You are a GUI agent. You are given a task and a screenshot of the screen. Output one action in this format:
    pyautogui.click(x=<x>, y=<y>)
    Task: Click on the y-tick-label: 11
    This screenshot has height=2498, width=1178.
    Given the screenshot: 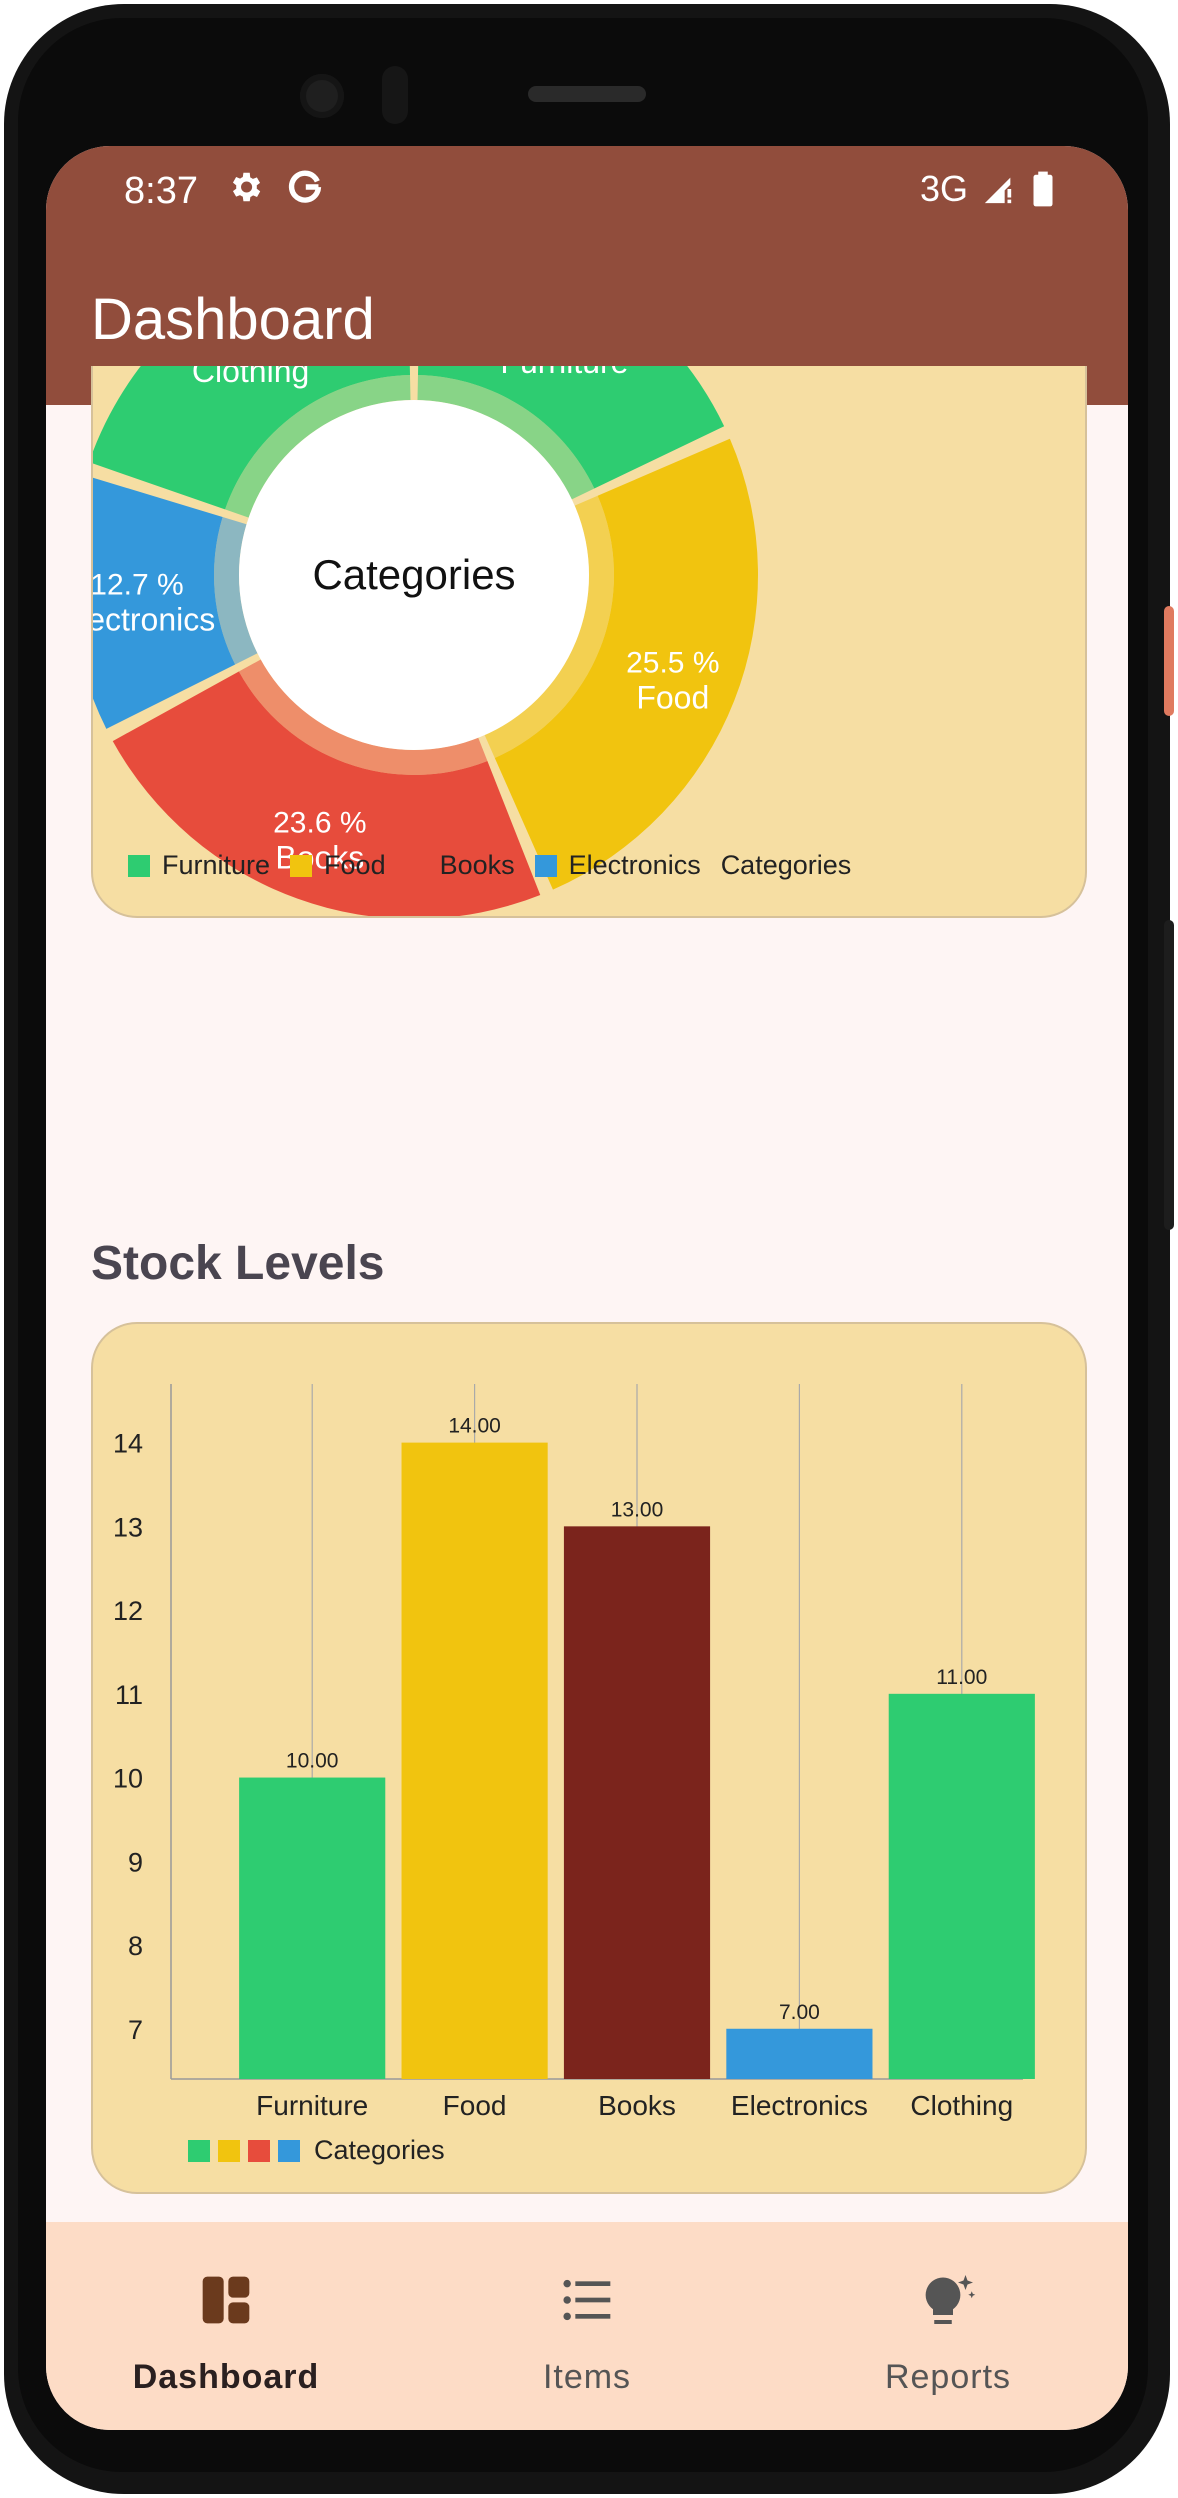 What is the action you would take?
    pyautogui.click(x=129, y=1695)
    